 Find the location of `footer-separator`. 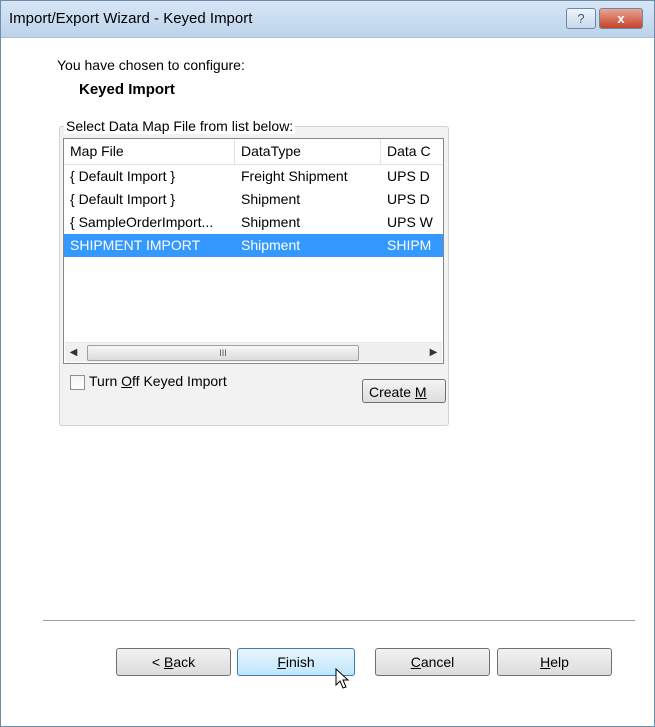

footer-separator is located at coordinates (339, 621).